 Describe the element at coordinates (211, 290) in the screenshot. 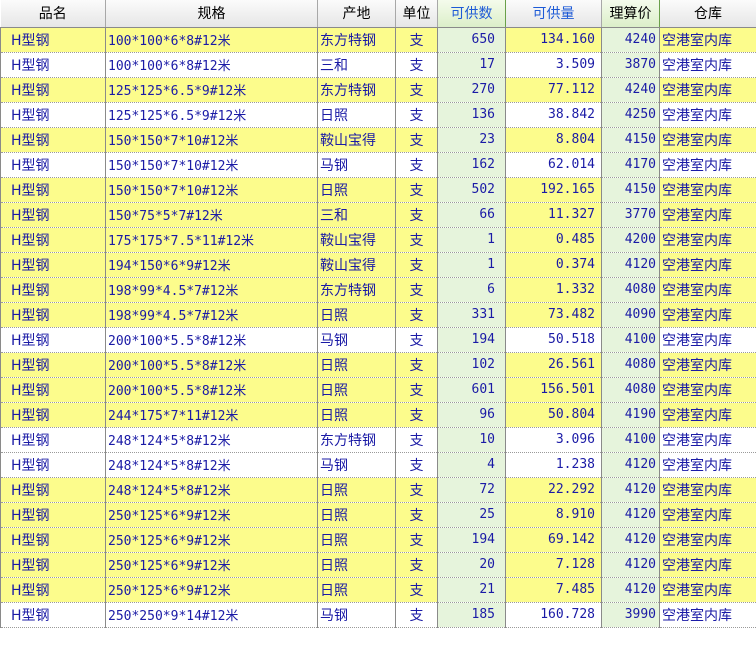

I see `cell-spec: 198*99*4.5*7#12米` at that location.